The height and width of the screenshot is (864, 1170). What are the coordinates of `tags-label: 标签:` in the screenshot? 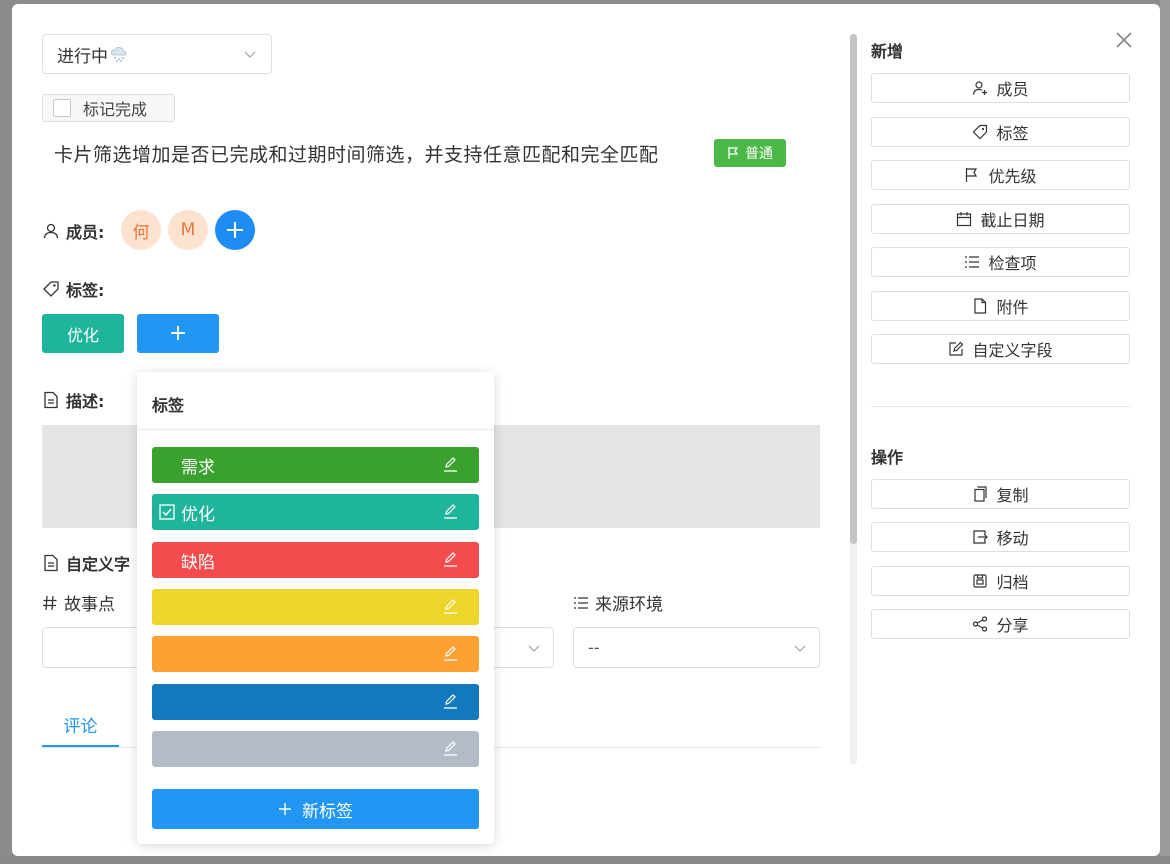 It's located at (73, 289).